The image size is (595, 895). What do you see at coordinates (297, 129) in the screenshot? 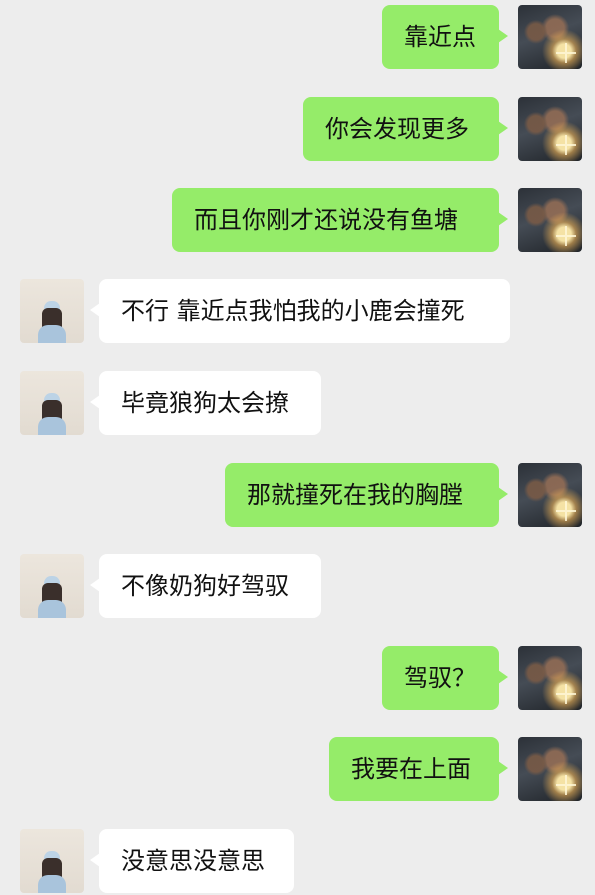
I see `message-row: 你会发现更多` at bounding box center [297, 129].